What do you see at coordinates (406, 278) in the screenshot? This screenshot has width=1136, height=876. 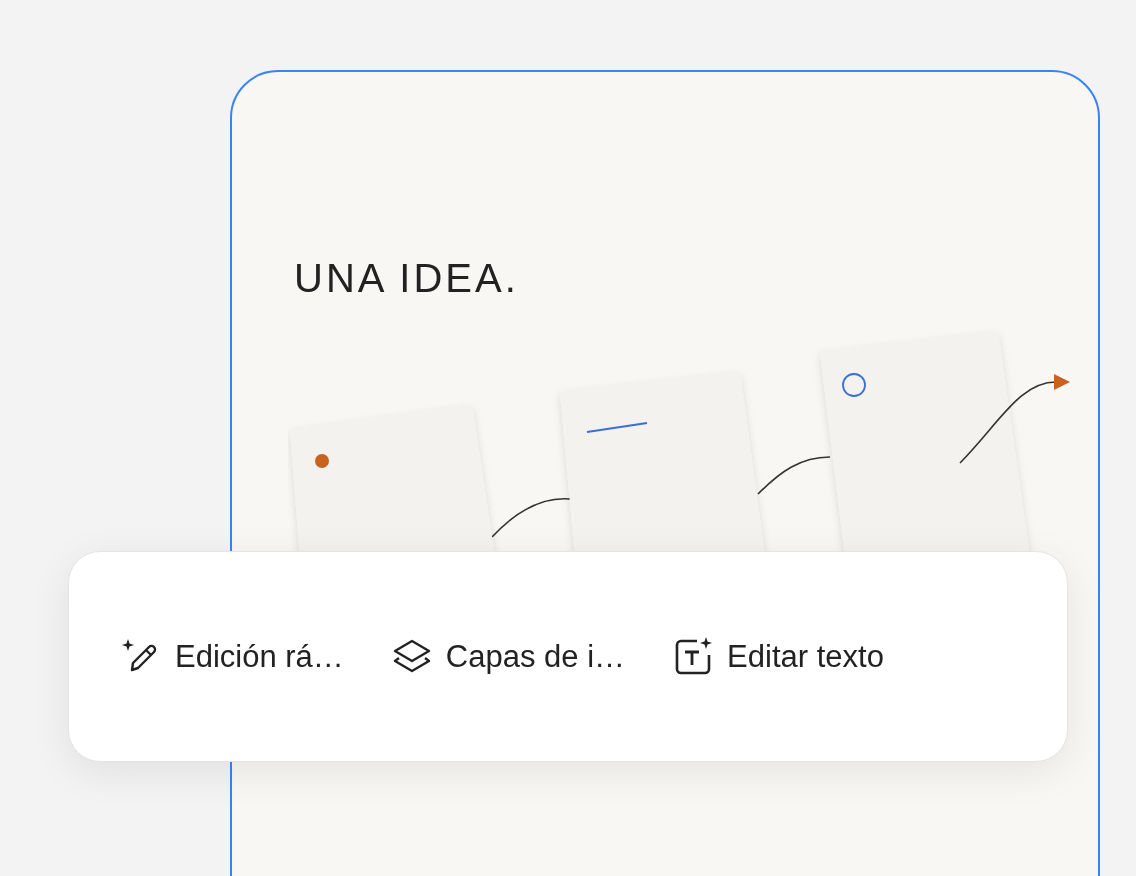 I see `card-title: UNA IDEA.` at bounding box center [406, 278].